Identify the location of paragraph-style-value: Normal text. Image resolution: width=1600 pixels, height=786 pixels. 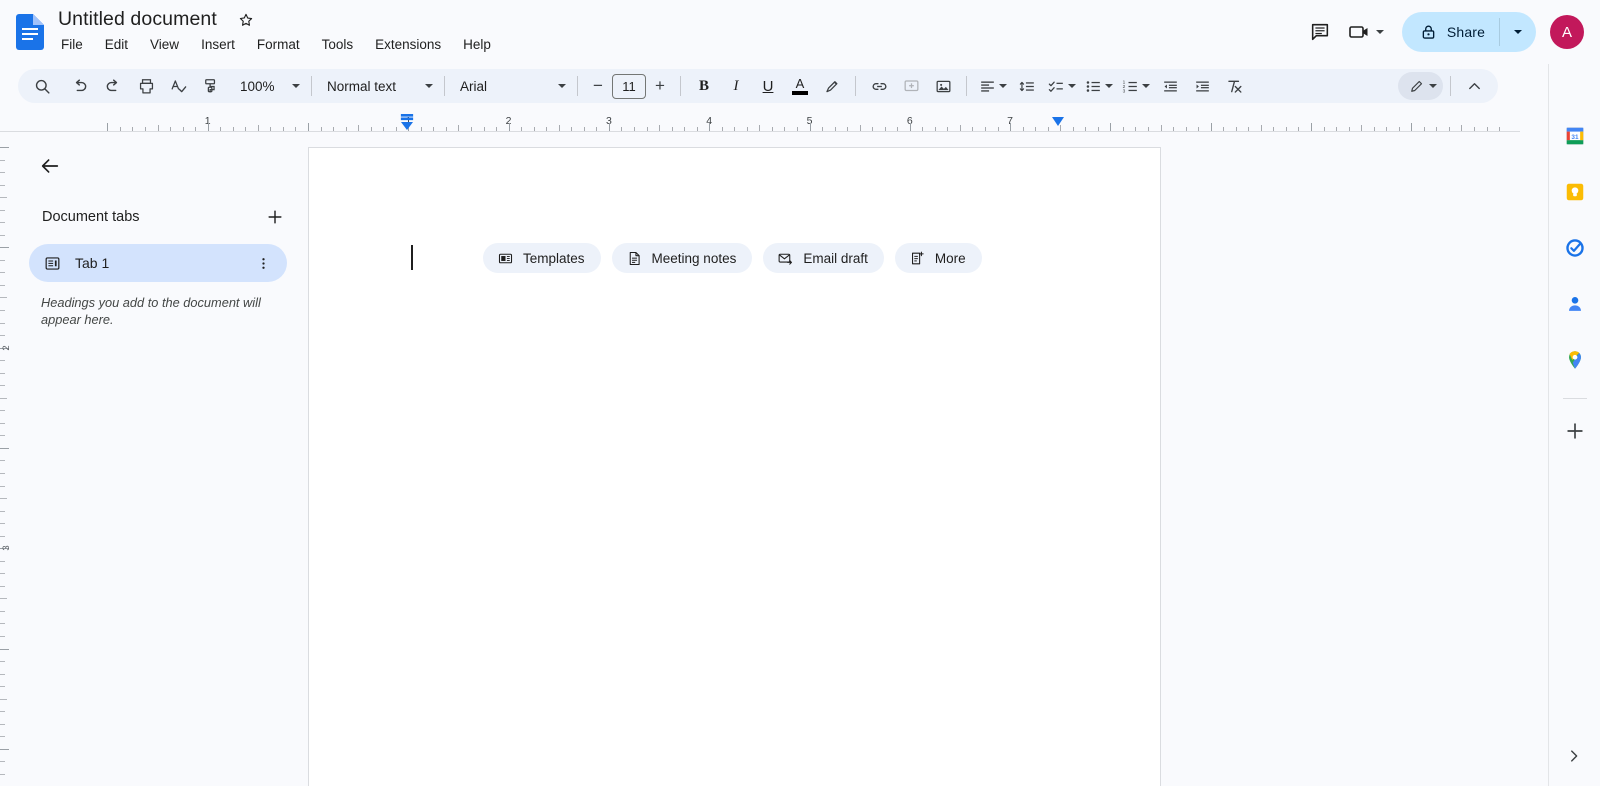
(362, 86).